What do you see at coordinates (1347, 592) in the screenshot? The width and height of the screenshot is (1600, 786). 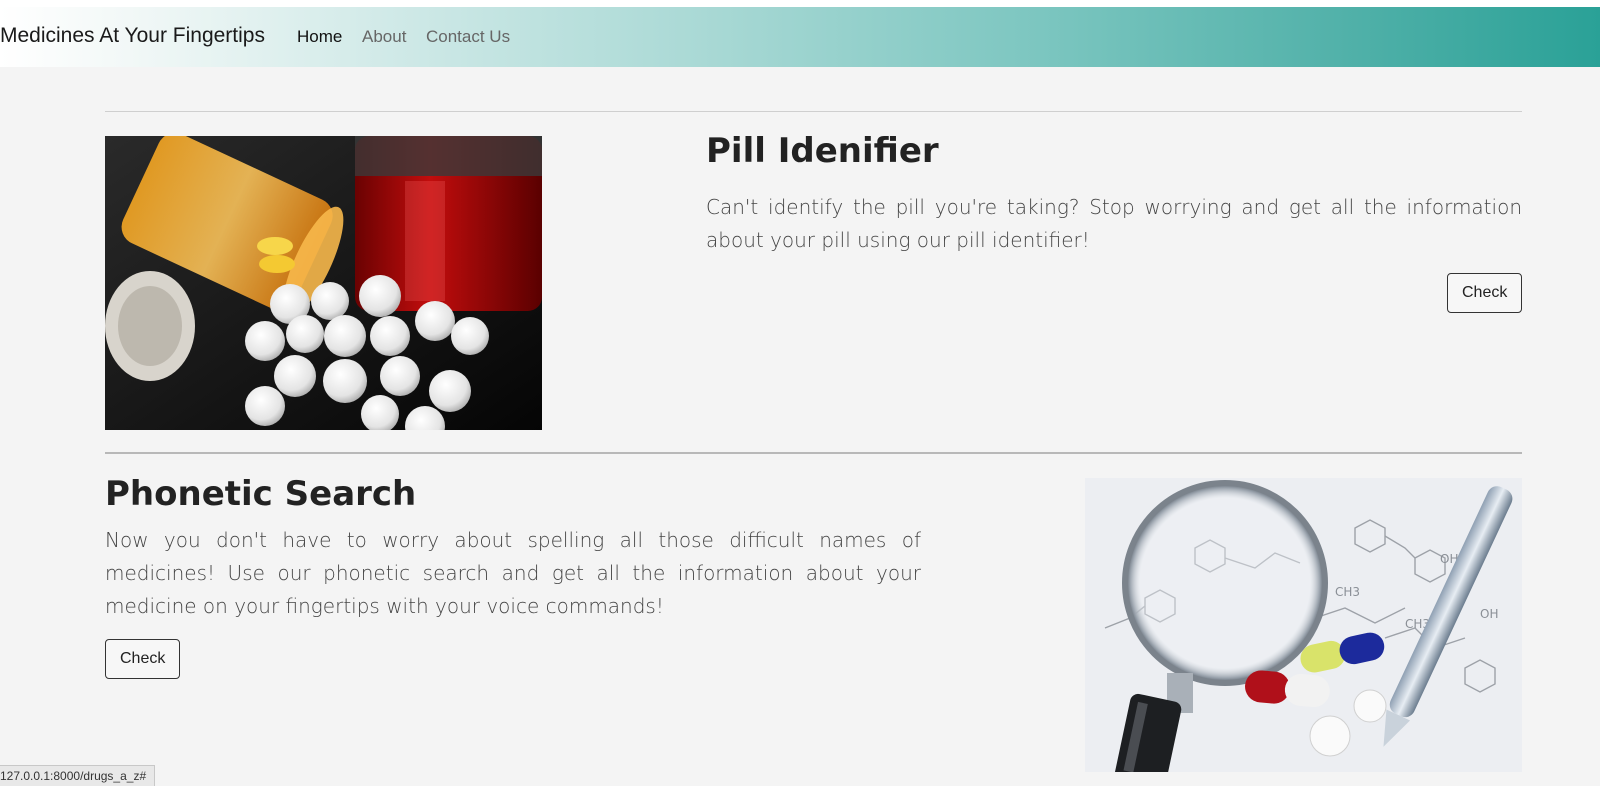 I see `svg-text: CH3` at bounding box center [1347, 592].